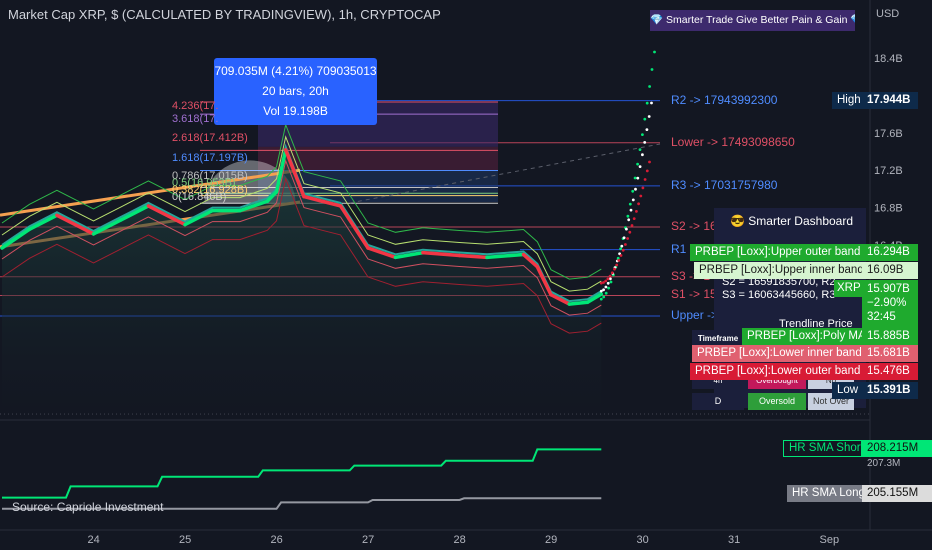 The height and width of the screenshot is (550, 932). Describe the element at coordinates (890, 336) in the screenshot. I see `tag-poly-ma-value: 15.885B` at that location.